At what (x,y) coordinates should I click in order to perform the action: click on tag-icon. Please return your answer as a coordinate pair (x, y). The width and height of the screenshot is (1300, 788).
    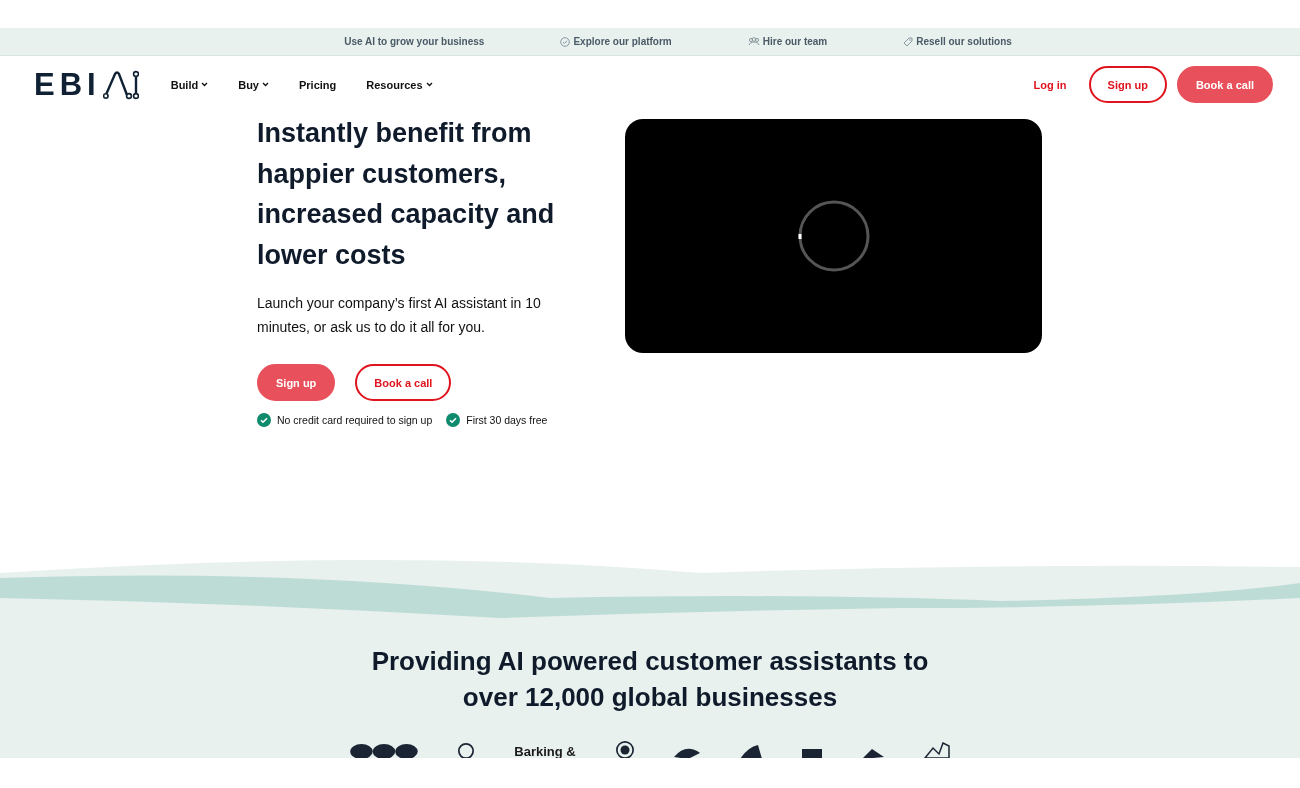
    Looking at the image, I should click on (908, 41).